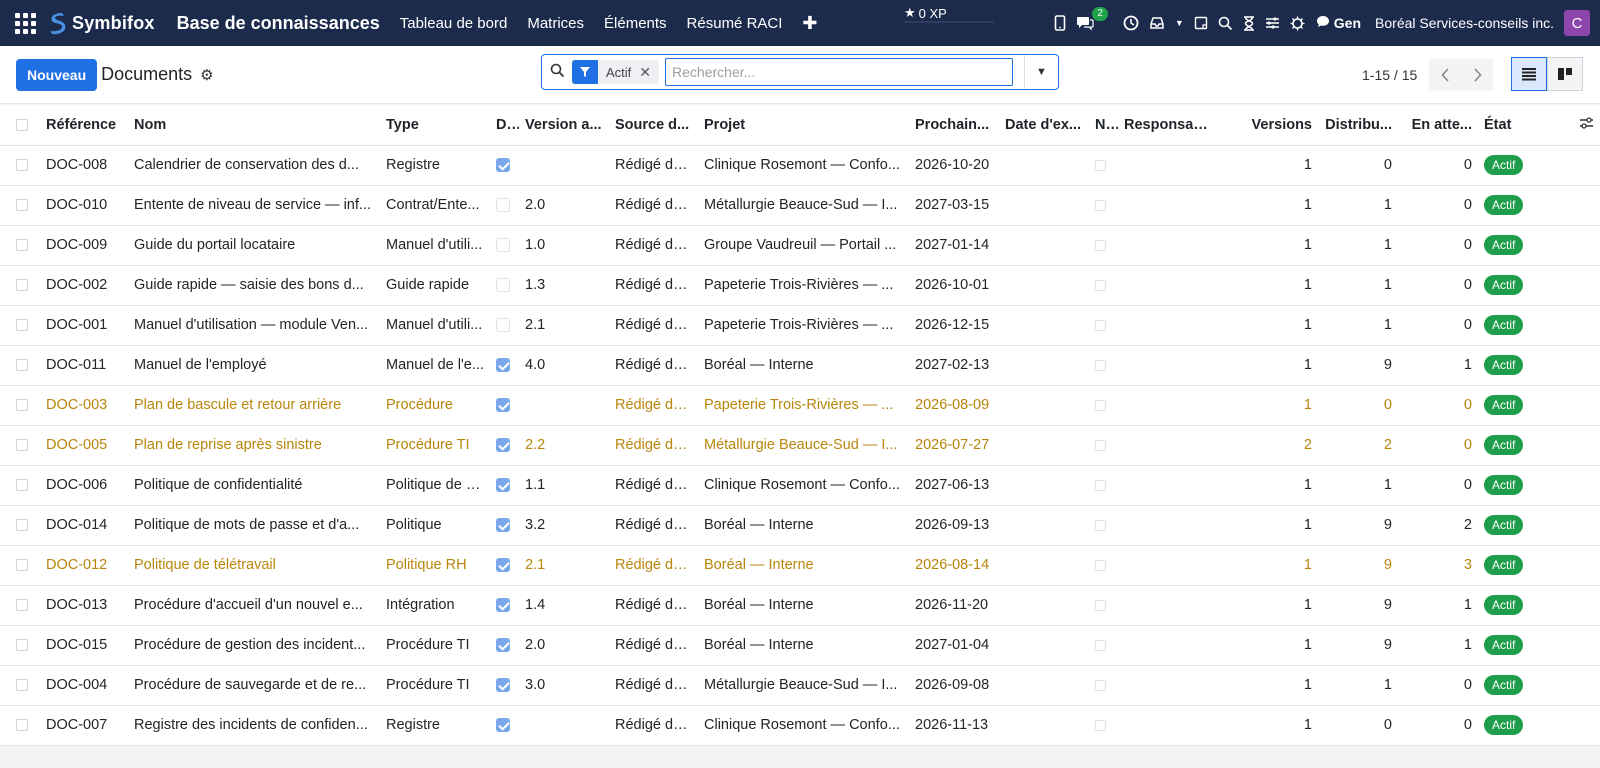 This screenshot has width=1600, height=768. I want to click on pager-value: 1-15 / 15, so click(1389, 75).